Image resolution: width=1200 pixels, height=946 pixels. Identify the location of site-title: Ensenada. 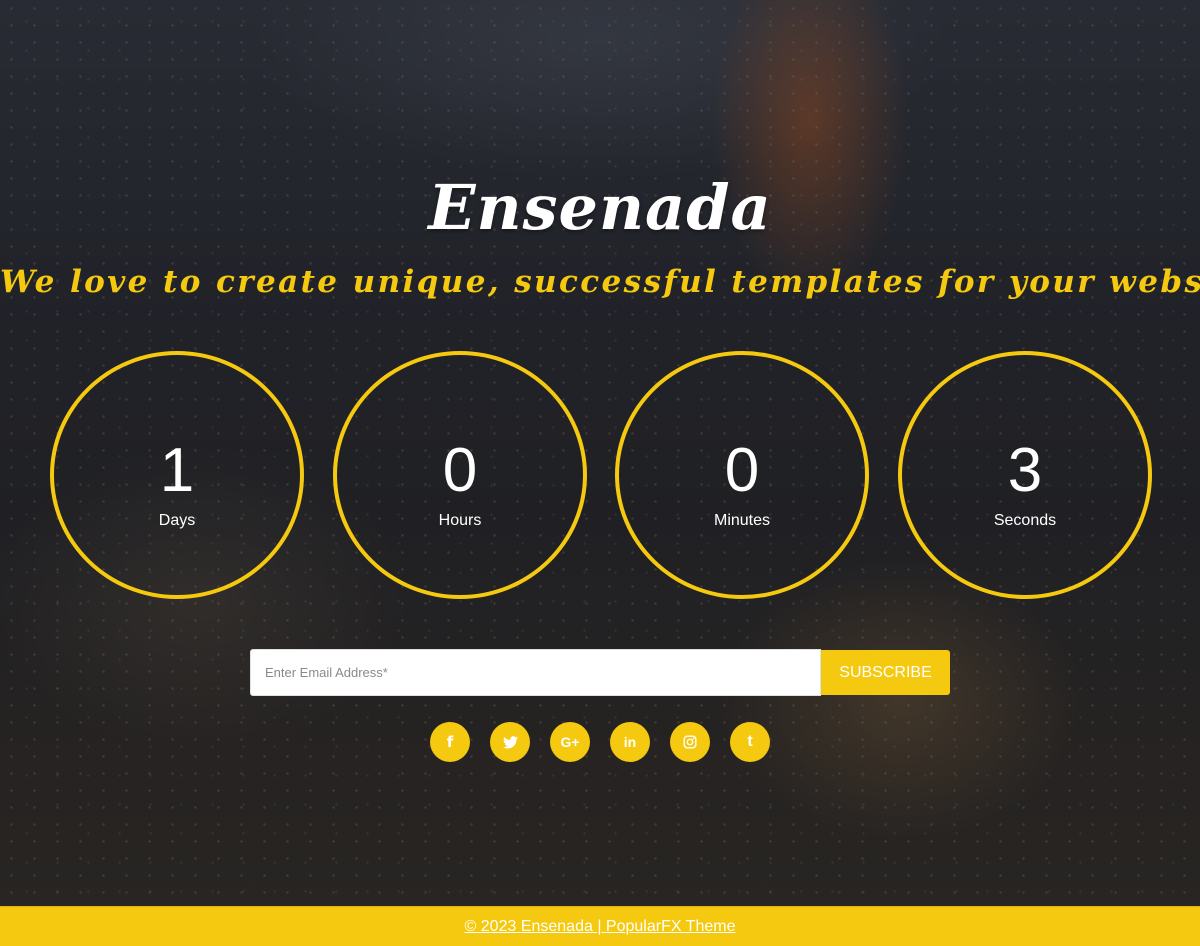
(600, 207).